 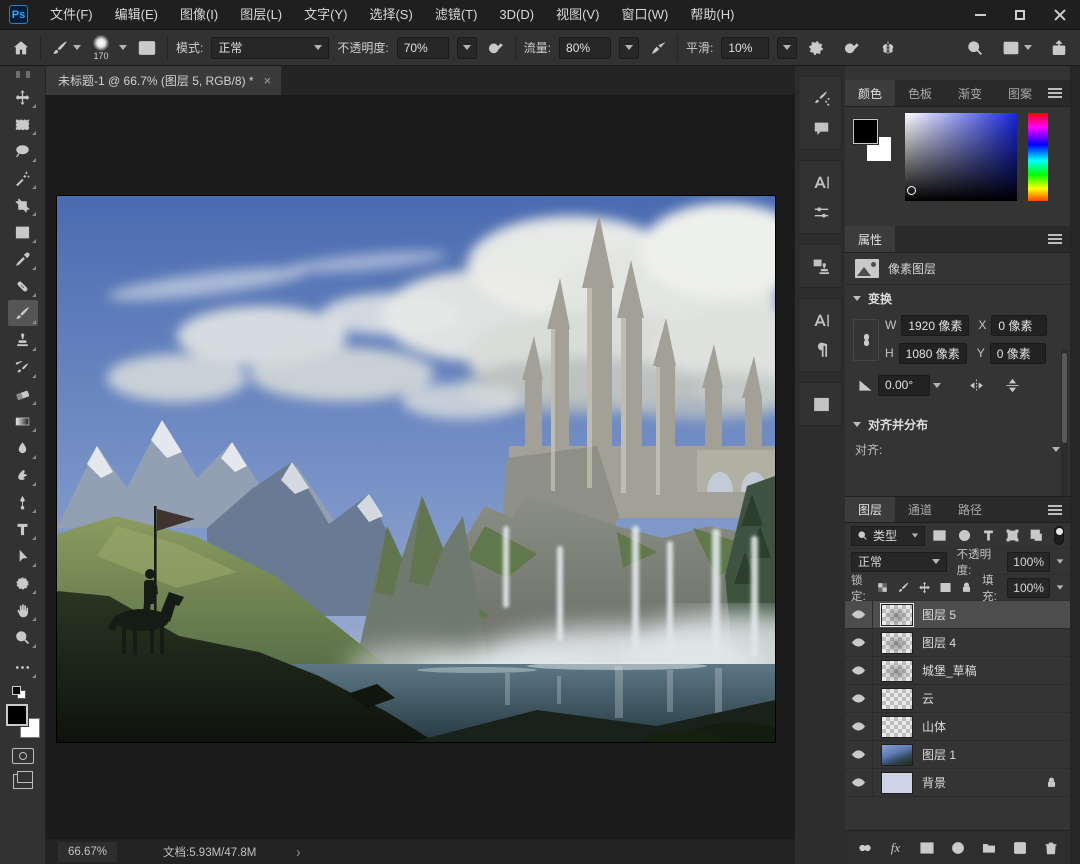 What do you see at coordinates (1059, 509) in the screenshot?
I see `layers-panel-menu-button` at bounding box center [1059, 509].